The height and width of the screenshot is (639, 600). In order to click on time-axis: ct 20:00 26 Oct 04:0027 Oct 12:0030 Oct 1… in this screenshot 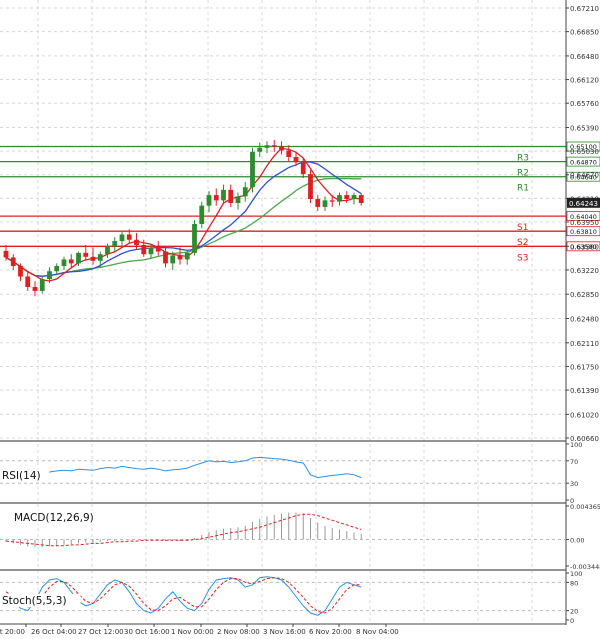, I will do `click(283, 629)`.